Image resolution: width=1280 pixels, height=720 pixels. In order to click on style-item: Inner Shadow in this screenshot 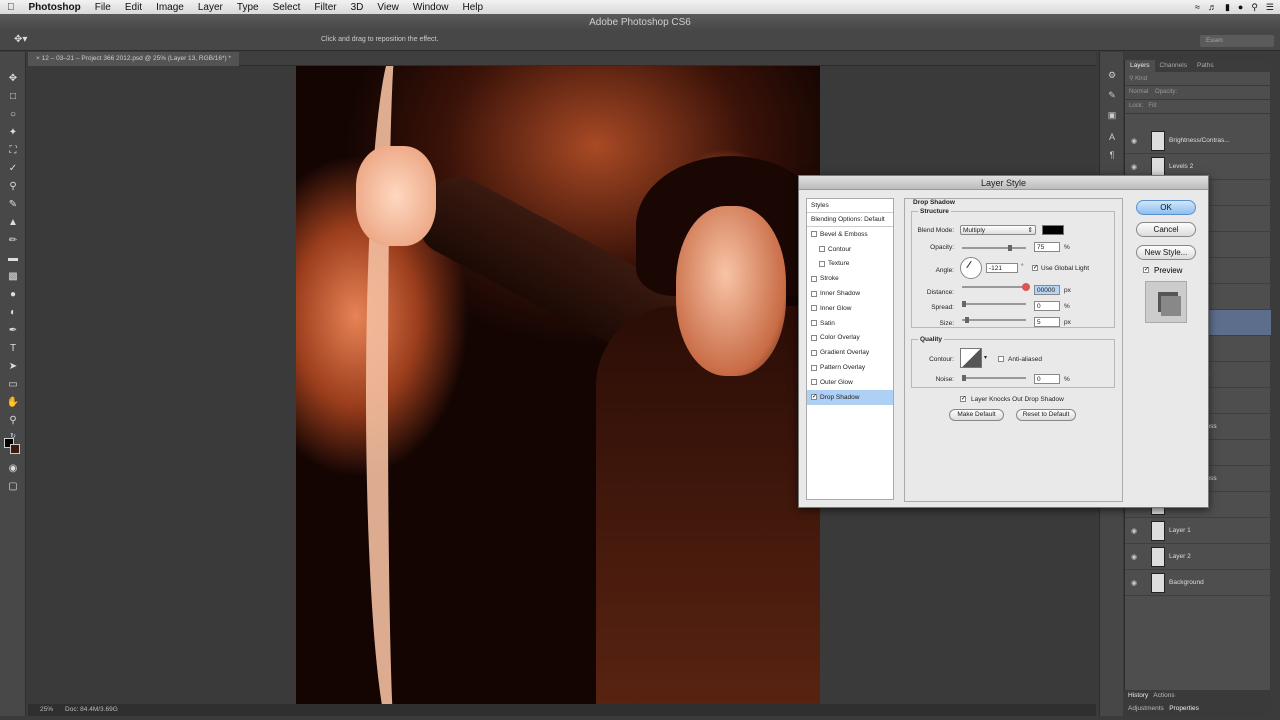, I will do `click(850, 293)`.